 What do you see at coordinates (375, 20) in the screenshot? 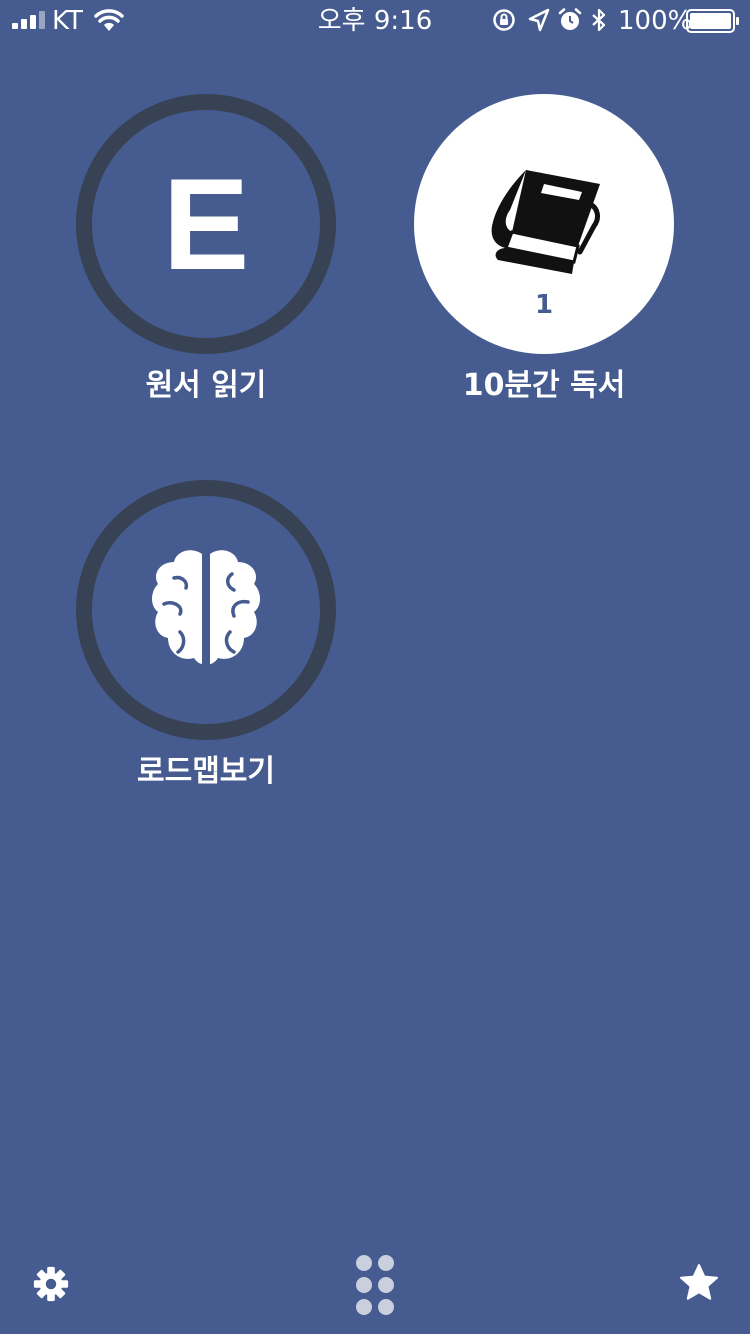
I see `status-bar: KT 오후 9:16 100%` at bounding box center [375, 20].